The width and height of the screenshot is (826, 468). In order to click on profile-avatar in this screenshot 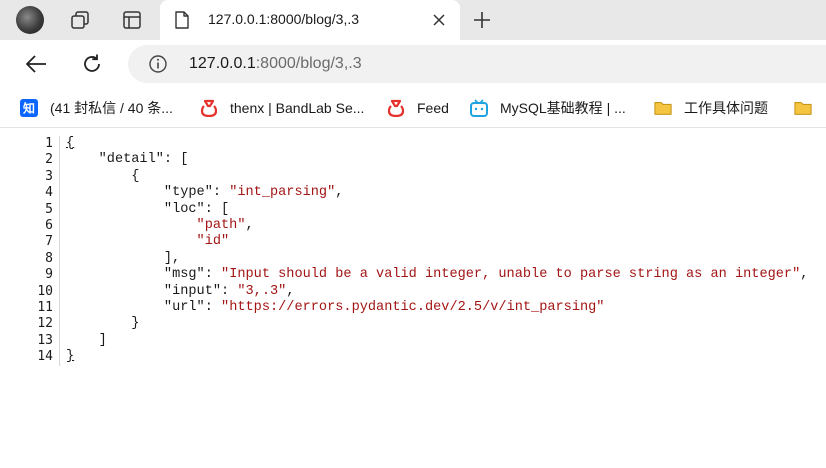, I will do `click(30, 20)`.